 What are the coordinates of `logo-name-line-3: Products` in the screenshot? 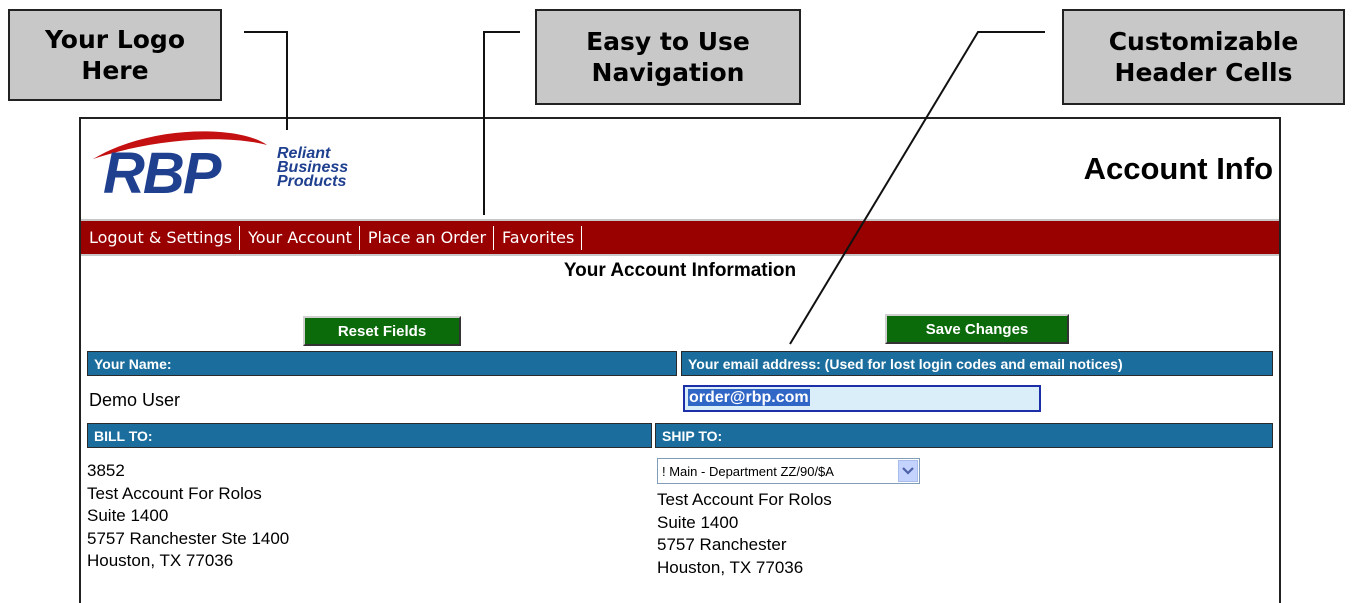 It's located at (312, 181).